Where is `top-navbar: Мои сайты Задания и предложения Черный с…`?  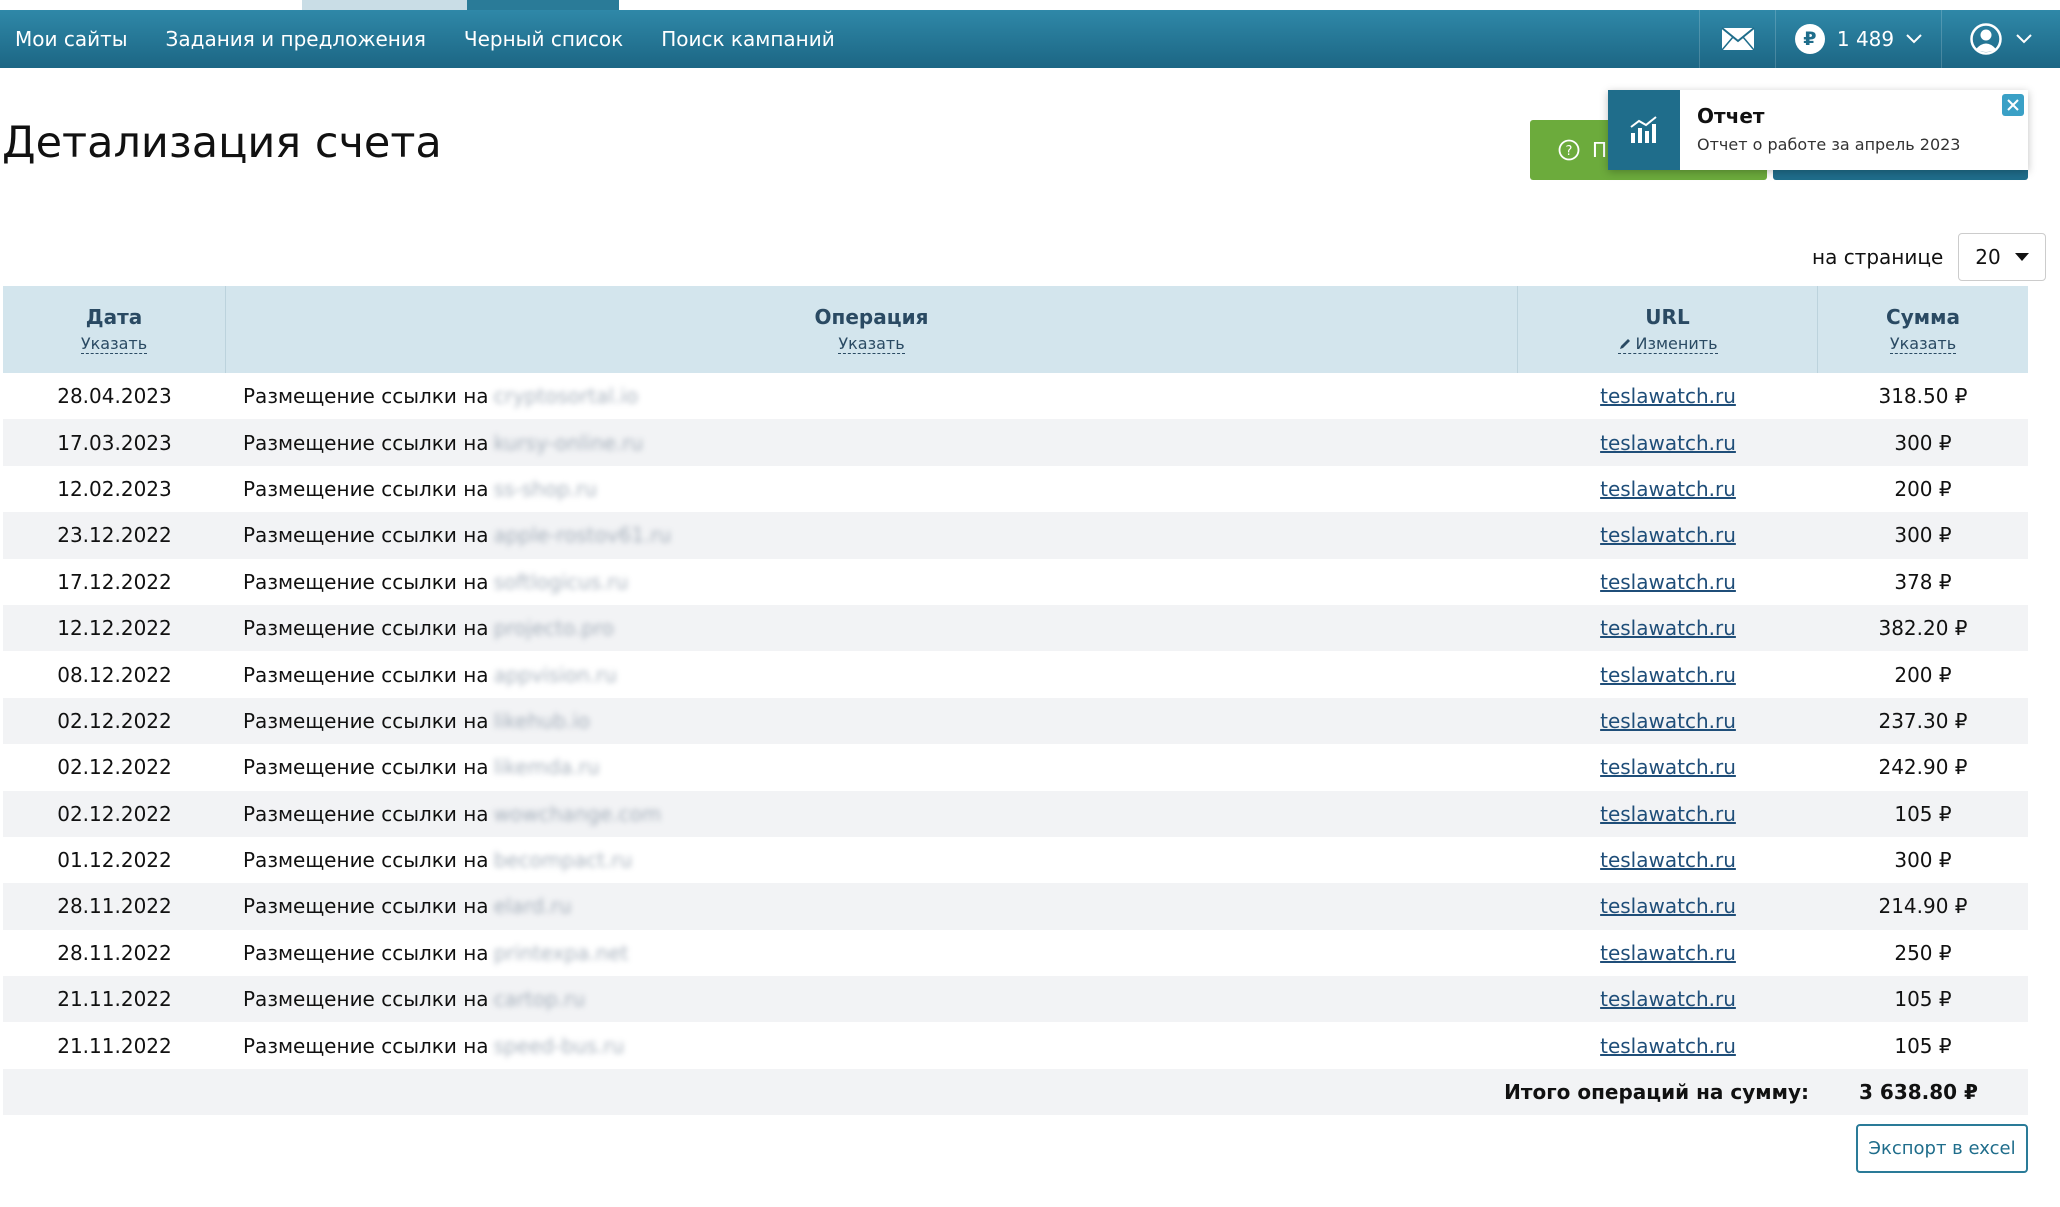
top-navbar: Мои сайты Задания и предложения Черный с… is located at coordinates (1030, 39).